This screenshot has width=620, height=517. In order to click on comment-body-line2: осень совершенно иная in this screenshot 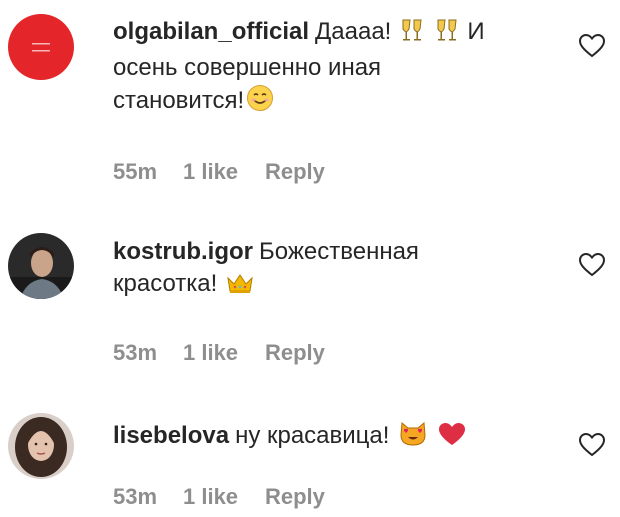, I will do `click(247, 67)`.